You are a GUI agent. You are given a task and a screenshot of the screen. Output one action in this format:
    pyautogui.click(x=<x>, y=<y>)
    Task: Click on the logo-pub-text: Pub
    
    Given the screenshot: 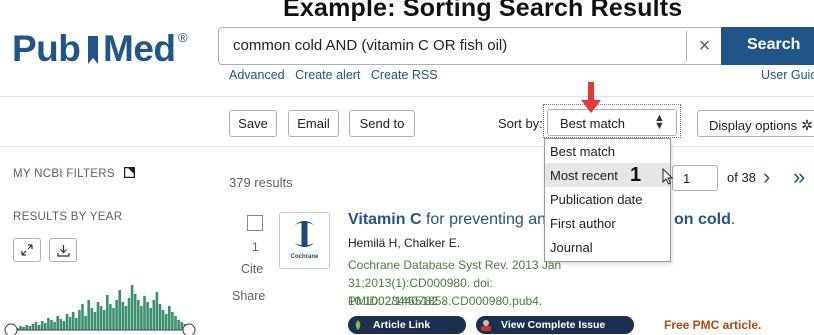 What is the action you would take?
    pyautogui.click(x=46, y=48)
    